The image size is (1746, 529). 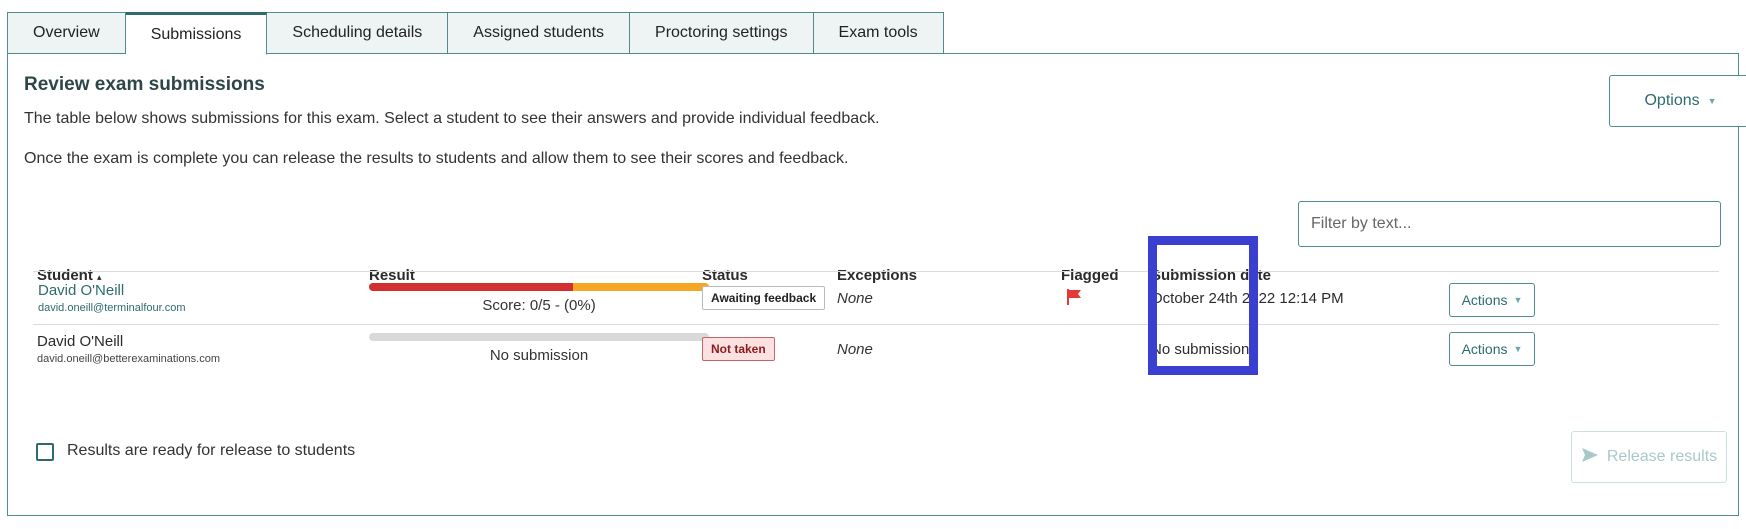 I want to click on release-results-label: Release results, so click(x=1662, y=456).